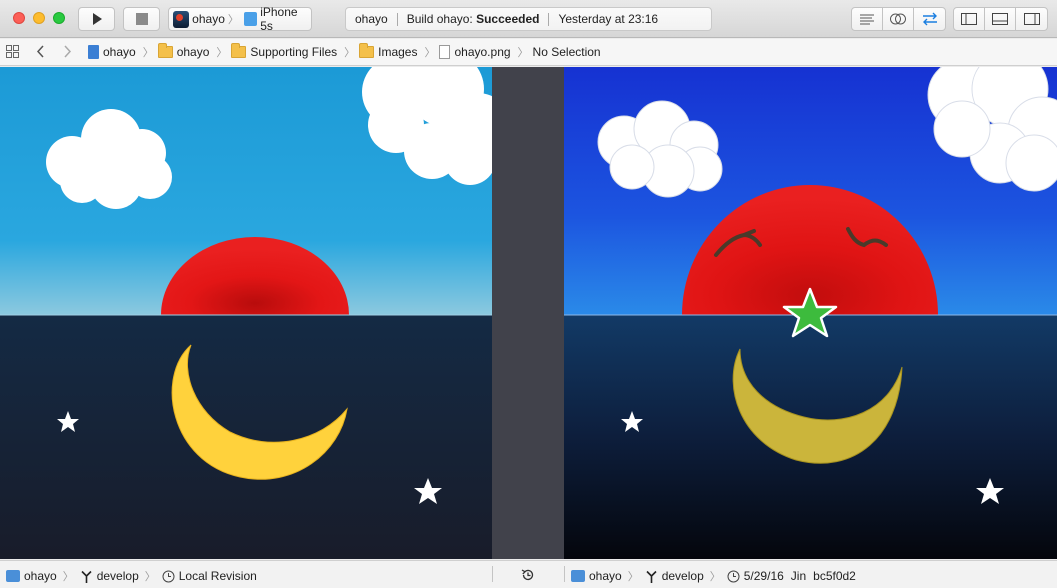 This screenshot has height=588, width=1057. What do you see at coordinates (250, 19) in the screenshot?
I see `device-icon` at bounding box center [250, 19].